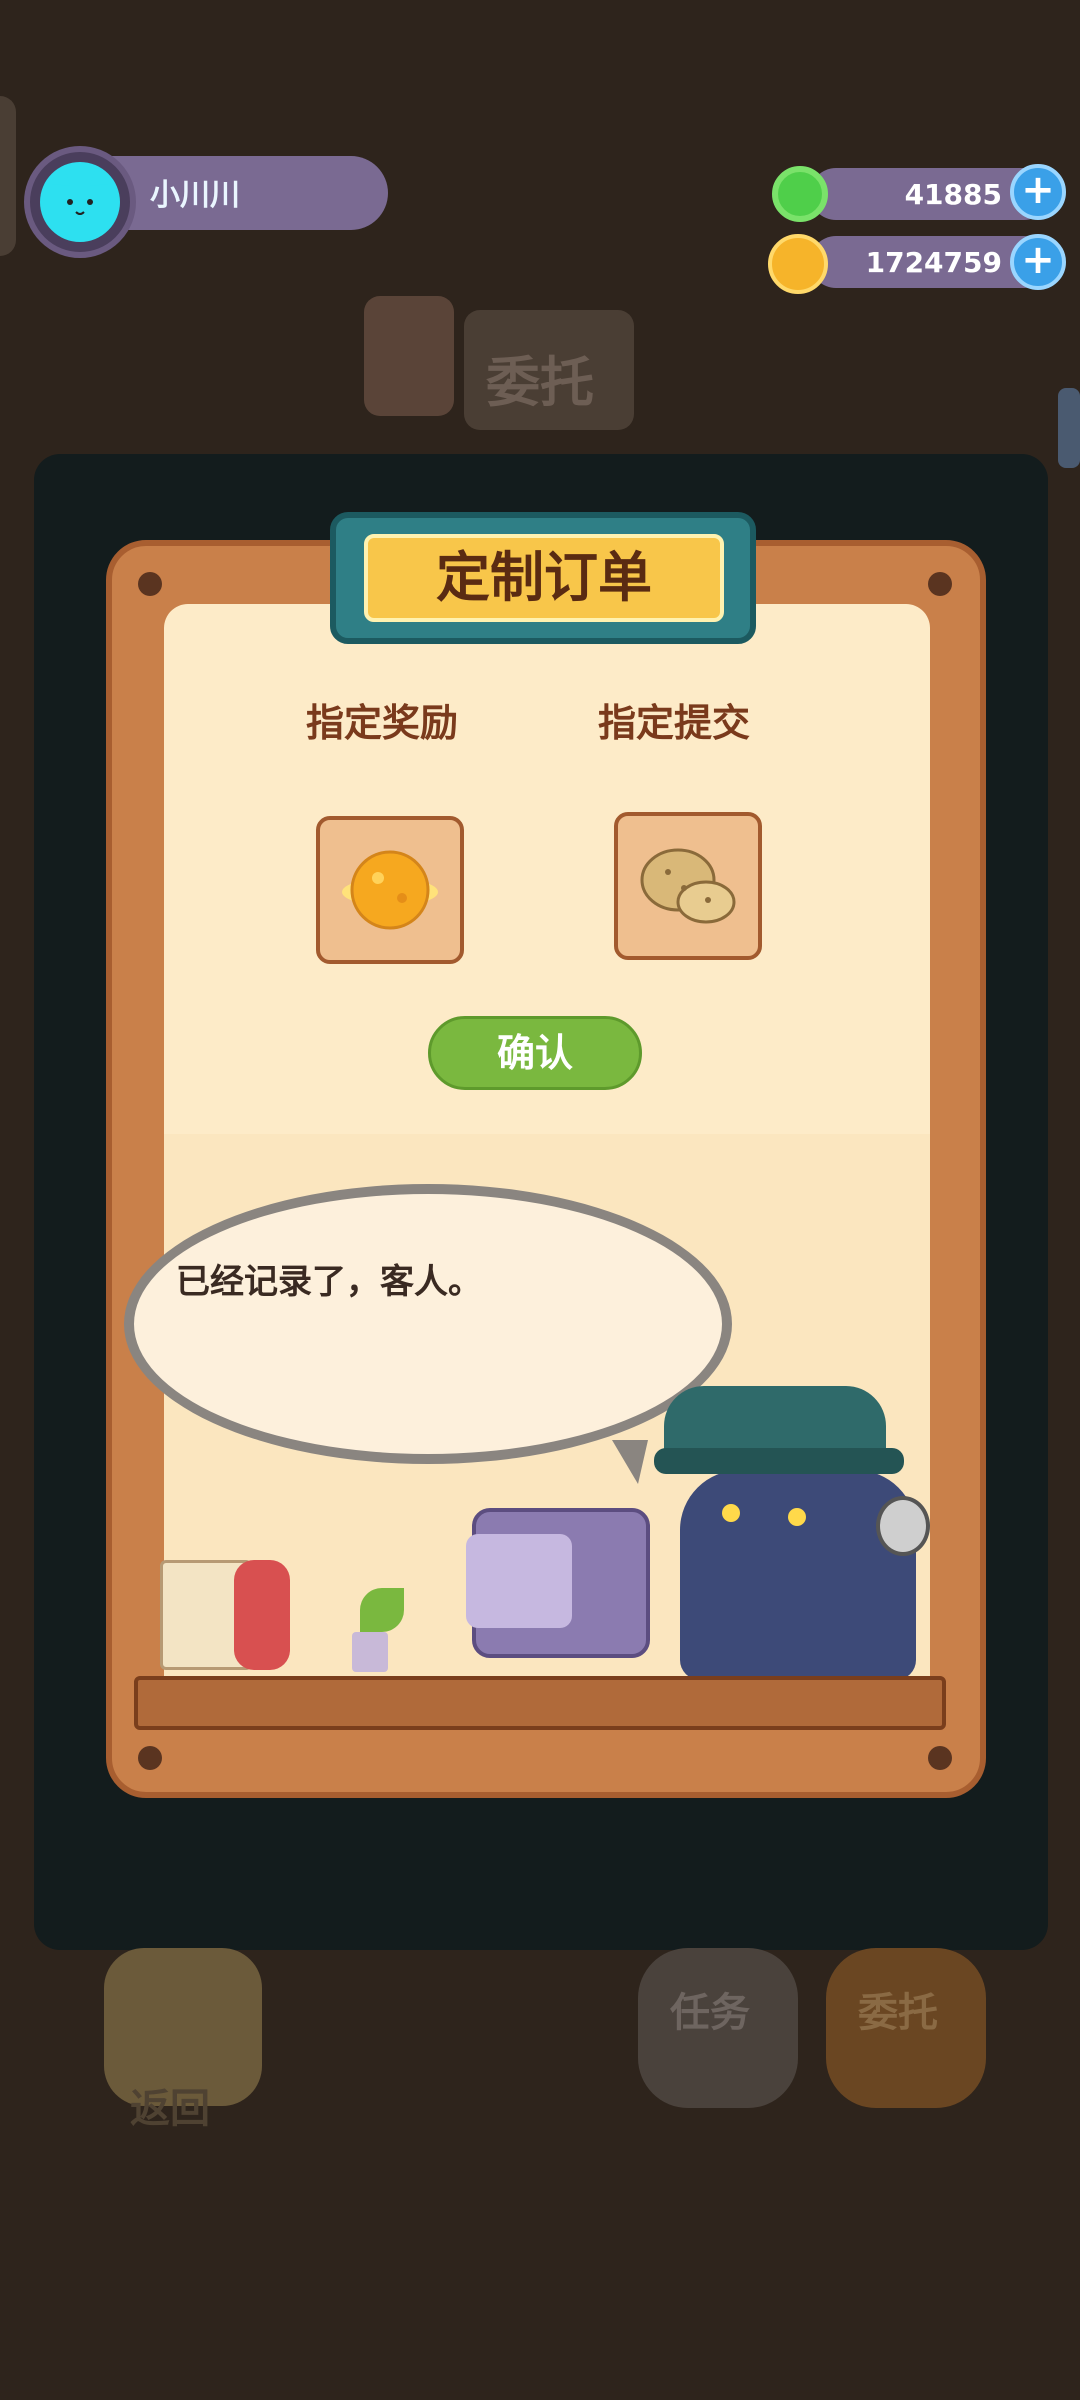 The height and width of the screenshot is (2400, 1080). Describe the element at coordinates (519, 1581) in the screenshot. I see `computer-screen` at that location.